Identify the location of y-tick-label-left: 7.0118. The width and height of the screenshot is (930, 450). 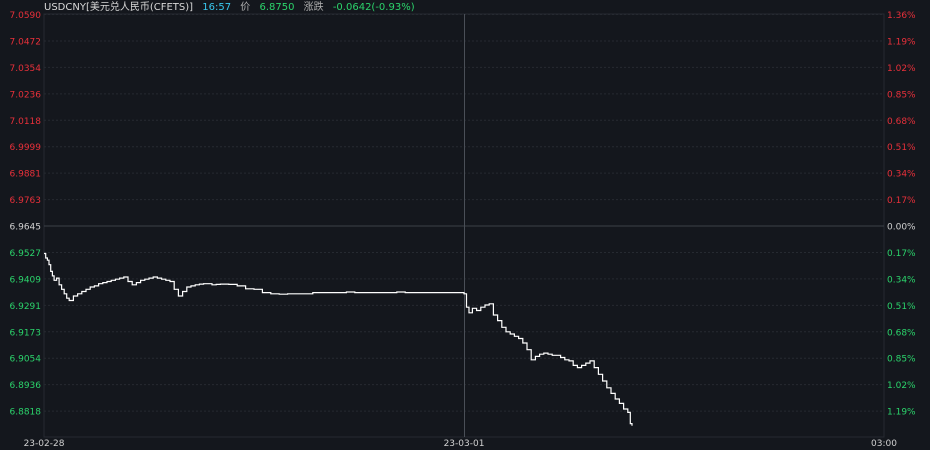
(26, 122).